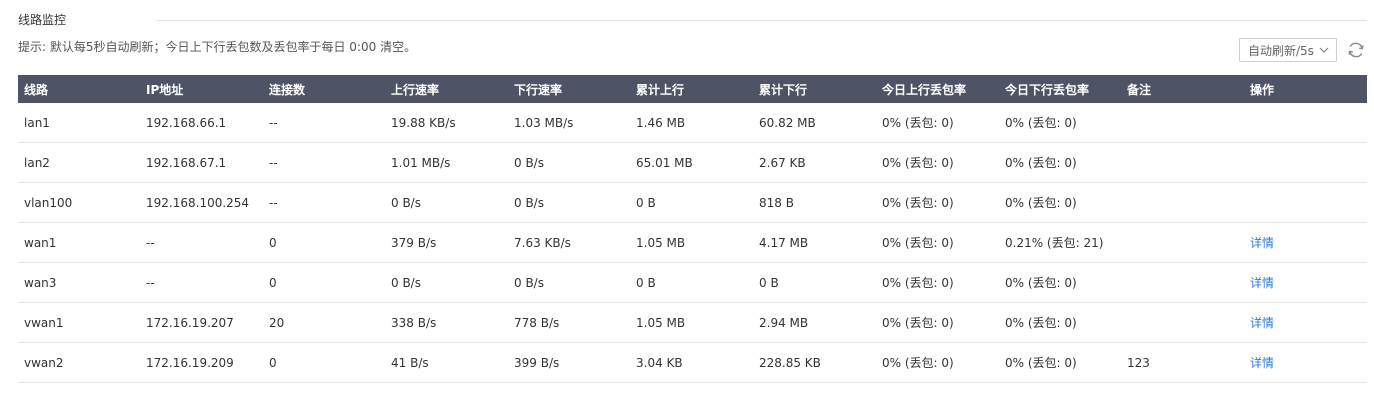  What do you see at coordinates (446, 242) in the screenshot?
I see `cell-up-rate: 379 B/s` at bounding box center [446, 242].